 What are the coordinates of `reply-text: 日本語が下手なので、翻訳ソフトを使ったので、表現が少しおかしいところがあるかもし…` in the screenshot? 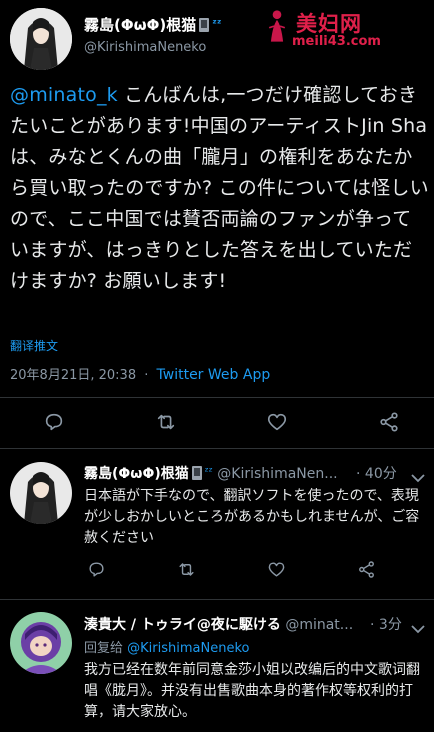 It's located at (252, 517).